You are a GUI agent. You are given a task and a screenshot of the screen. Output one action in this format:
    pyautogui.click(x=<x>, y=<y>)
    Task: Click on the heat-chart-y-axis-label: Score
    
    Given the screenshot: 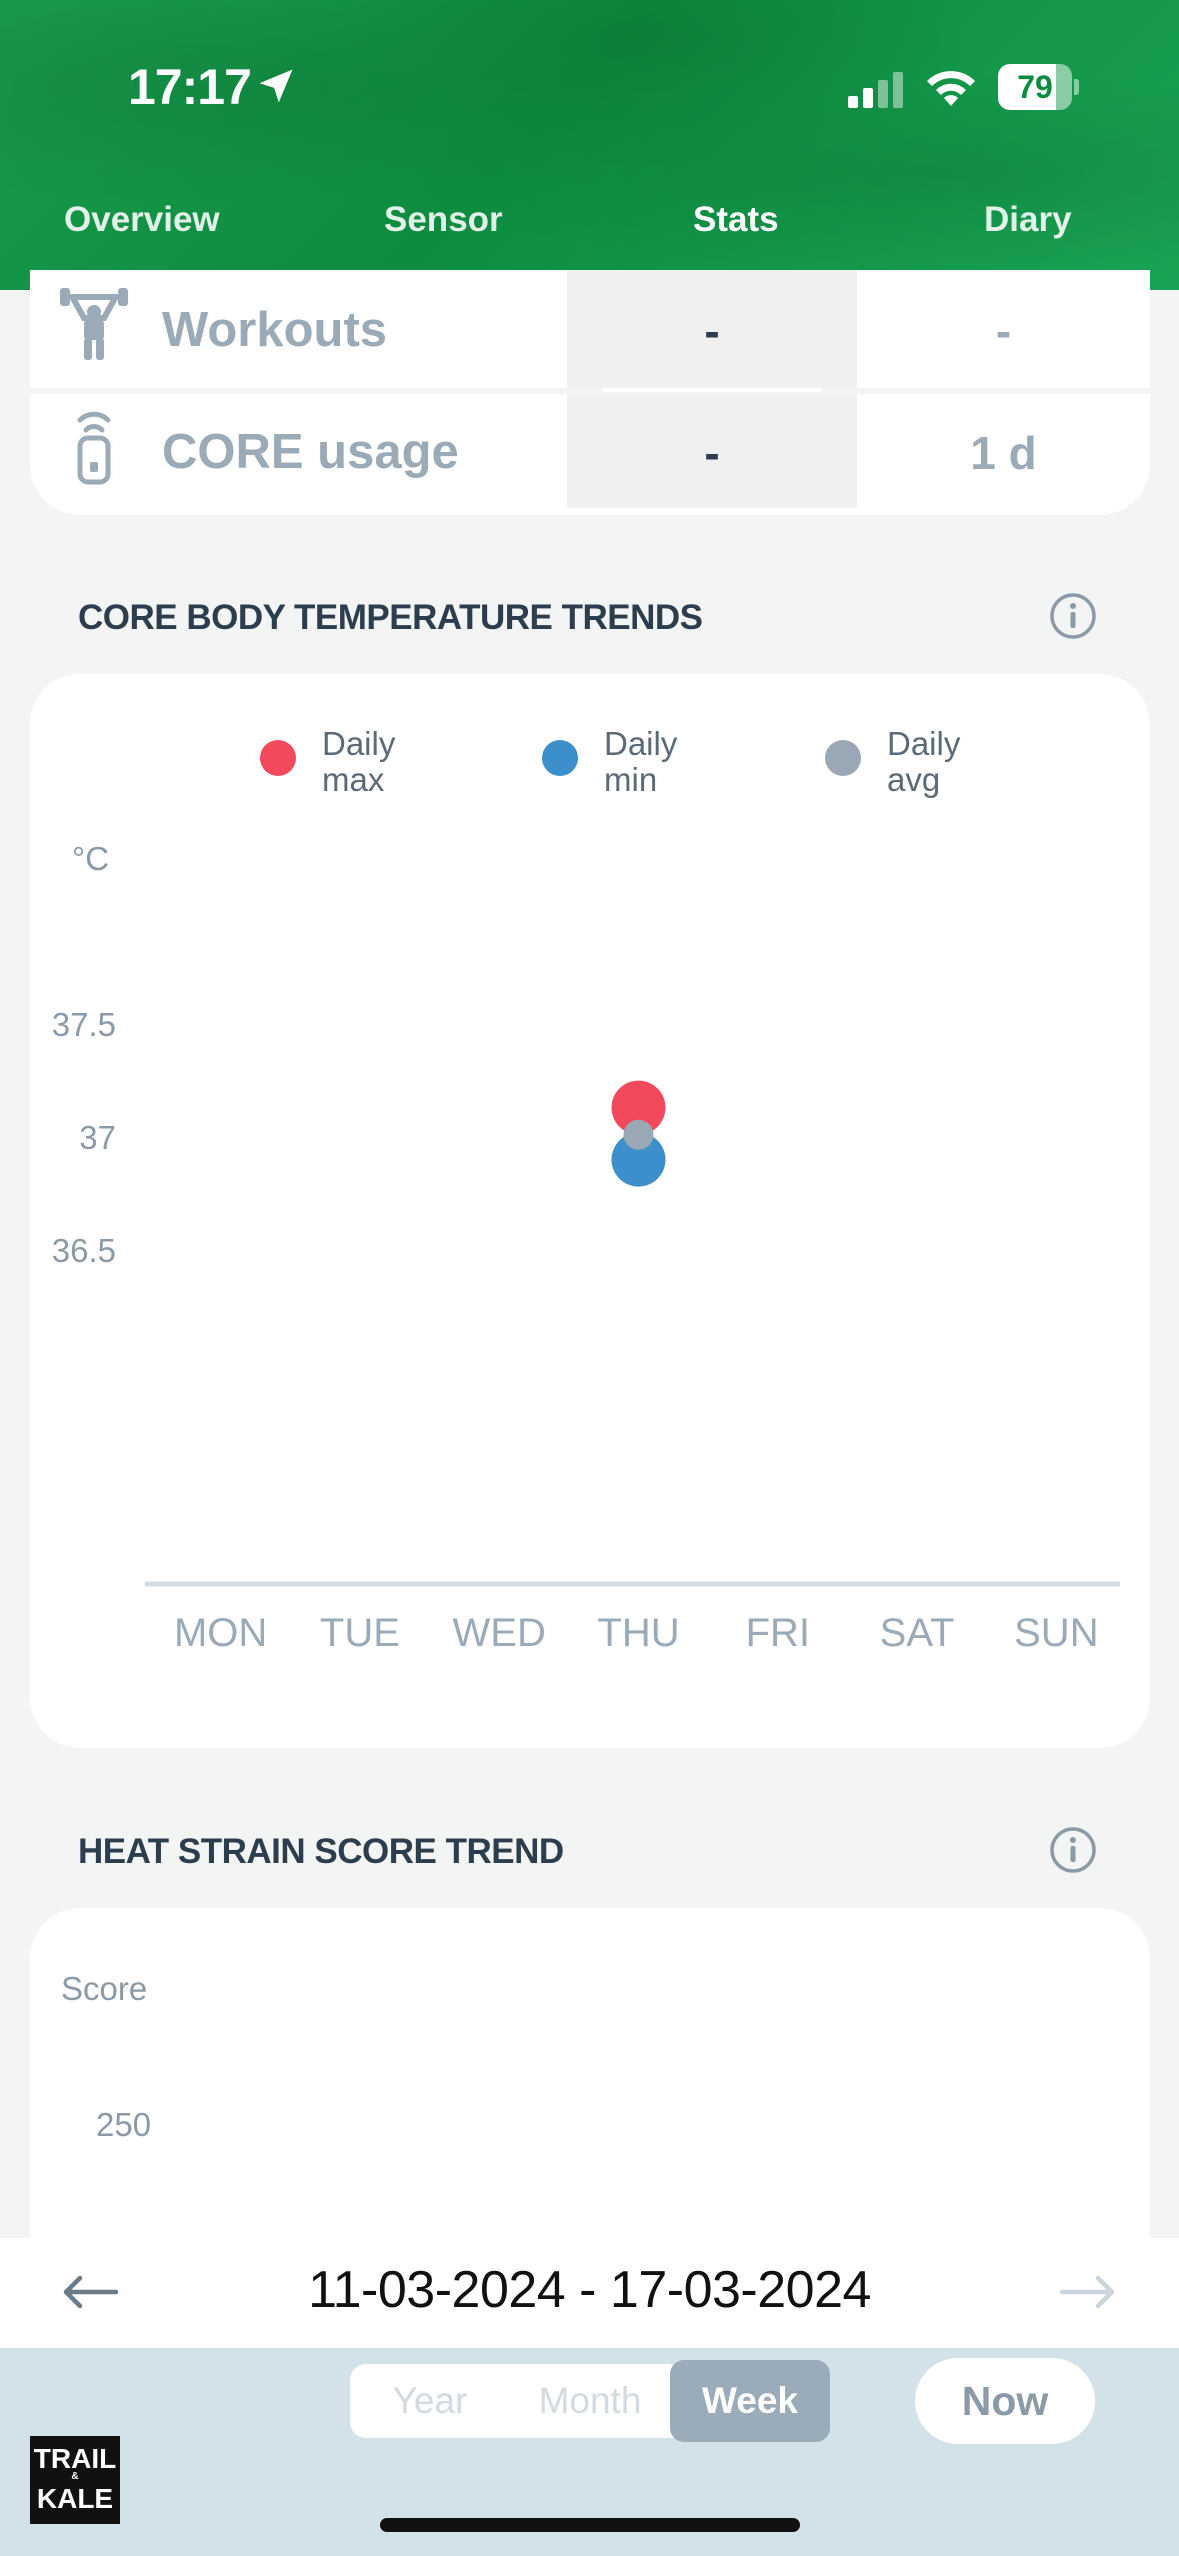 What is the action you would take?
    pyautogui.click(x=104, y=1988)
    